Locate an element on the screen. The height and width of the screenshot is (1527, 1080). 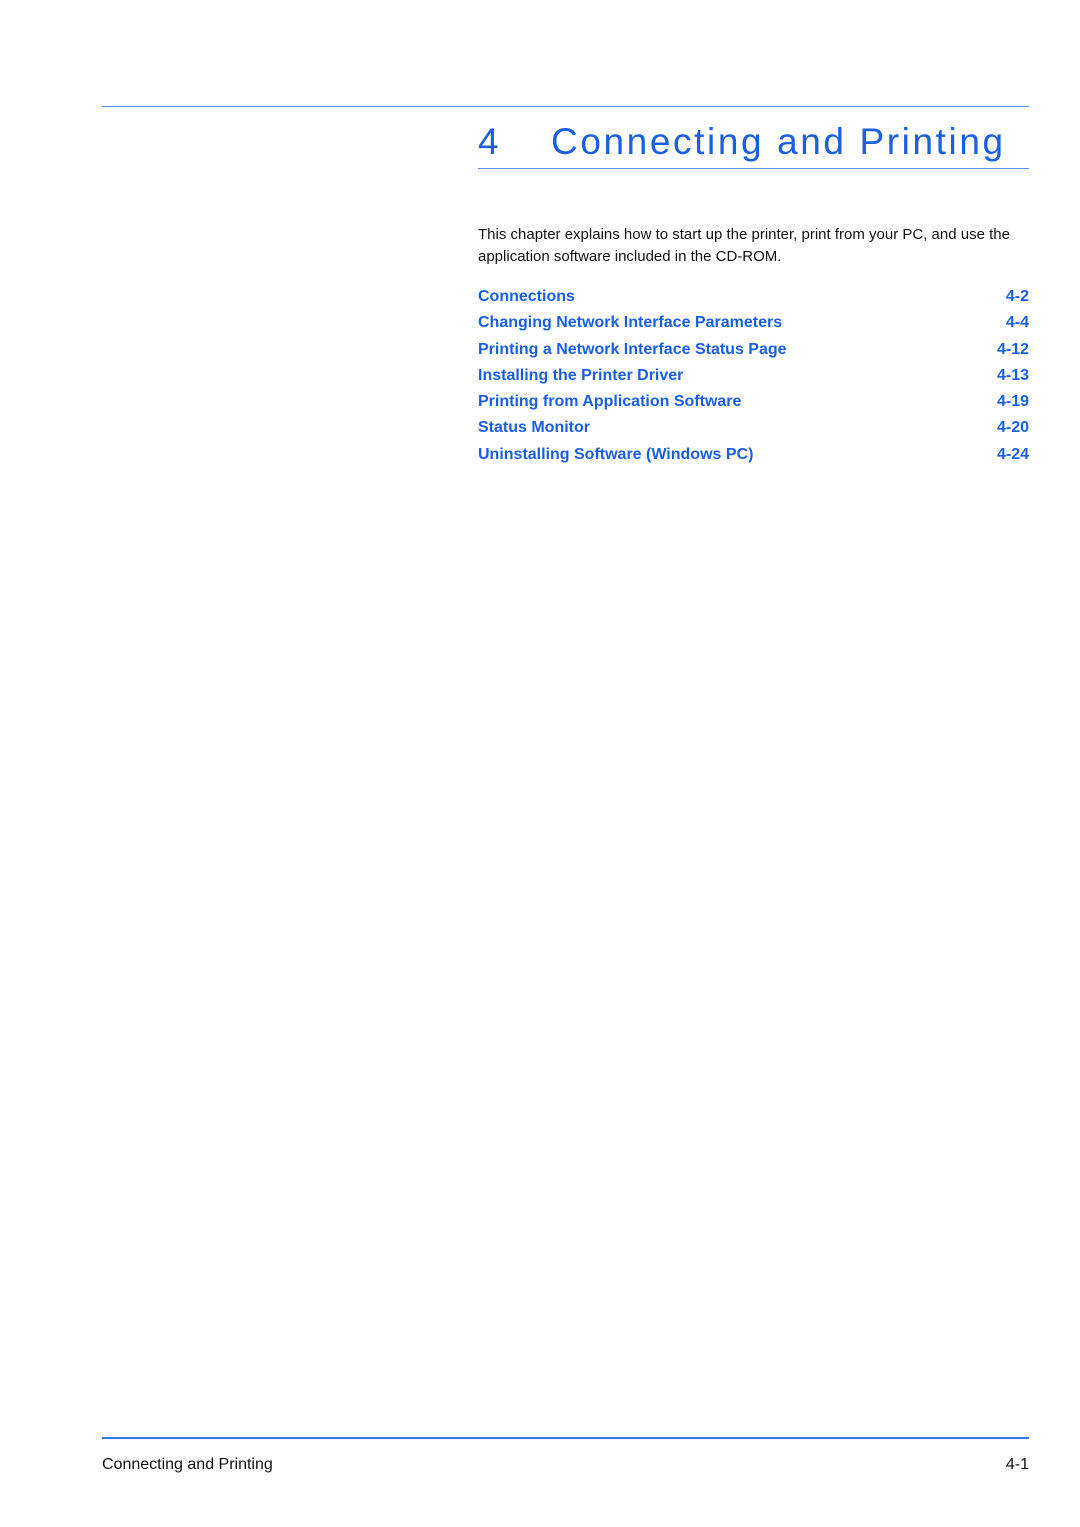
toc-entry-page: 4-4 is located at coordinates (1017, 323).